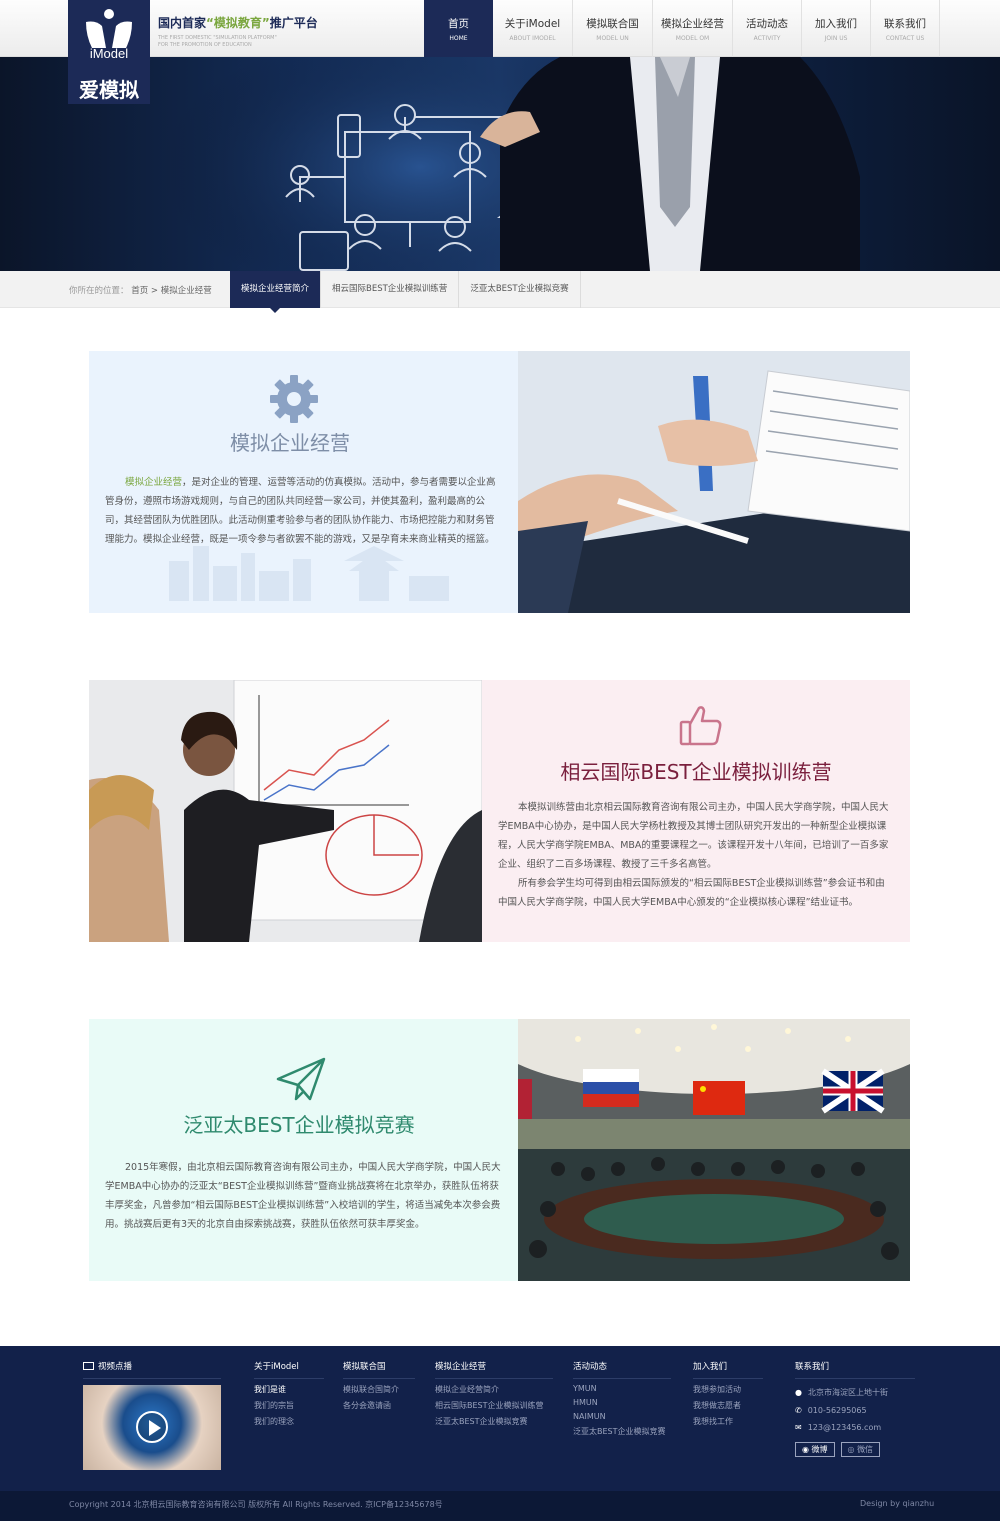  What do you see at coordinates (815, 1449) in the screenshot?
I see `weibo-button: ◉ 微博` at bounding box center [815, 1449].